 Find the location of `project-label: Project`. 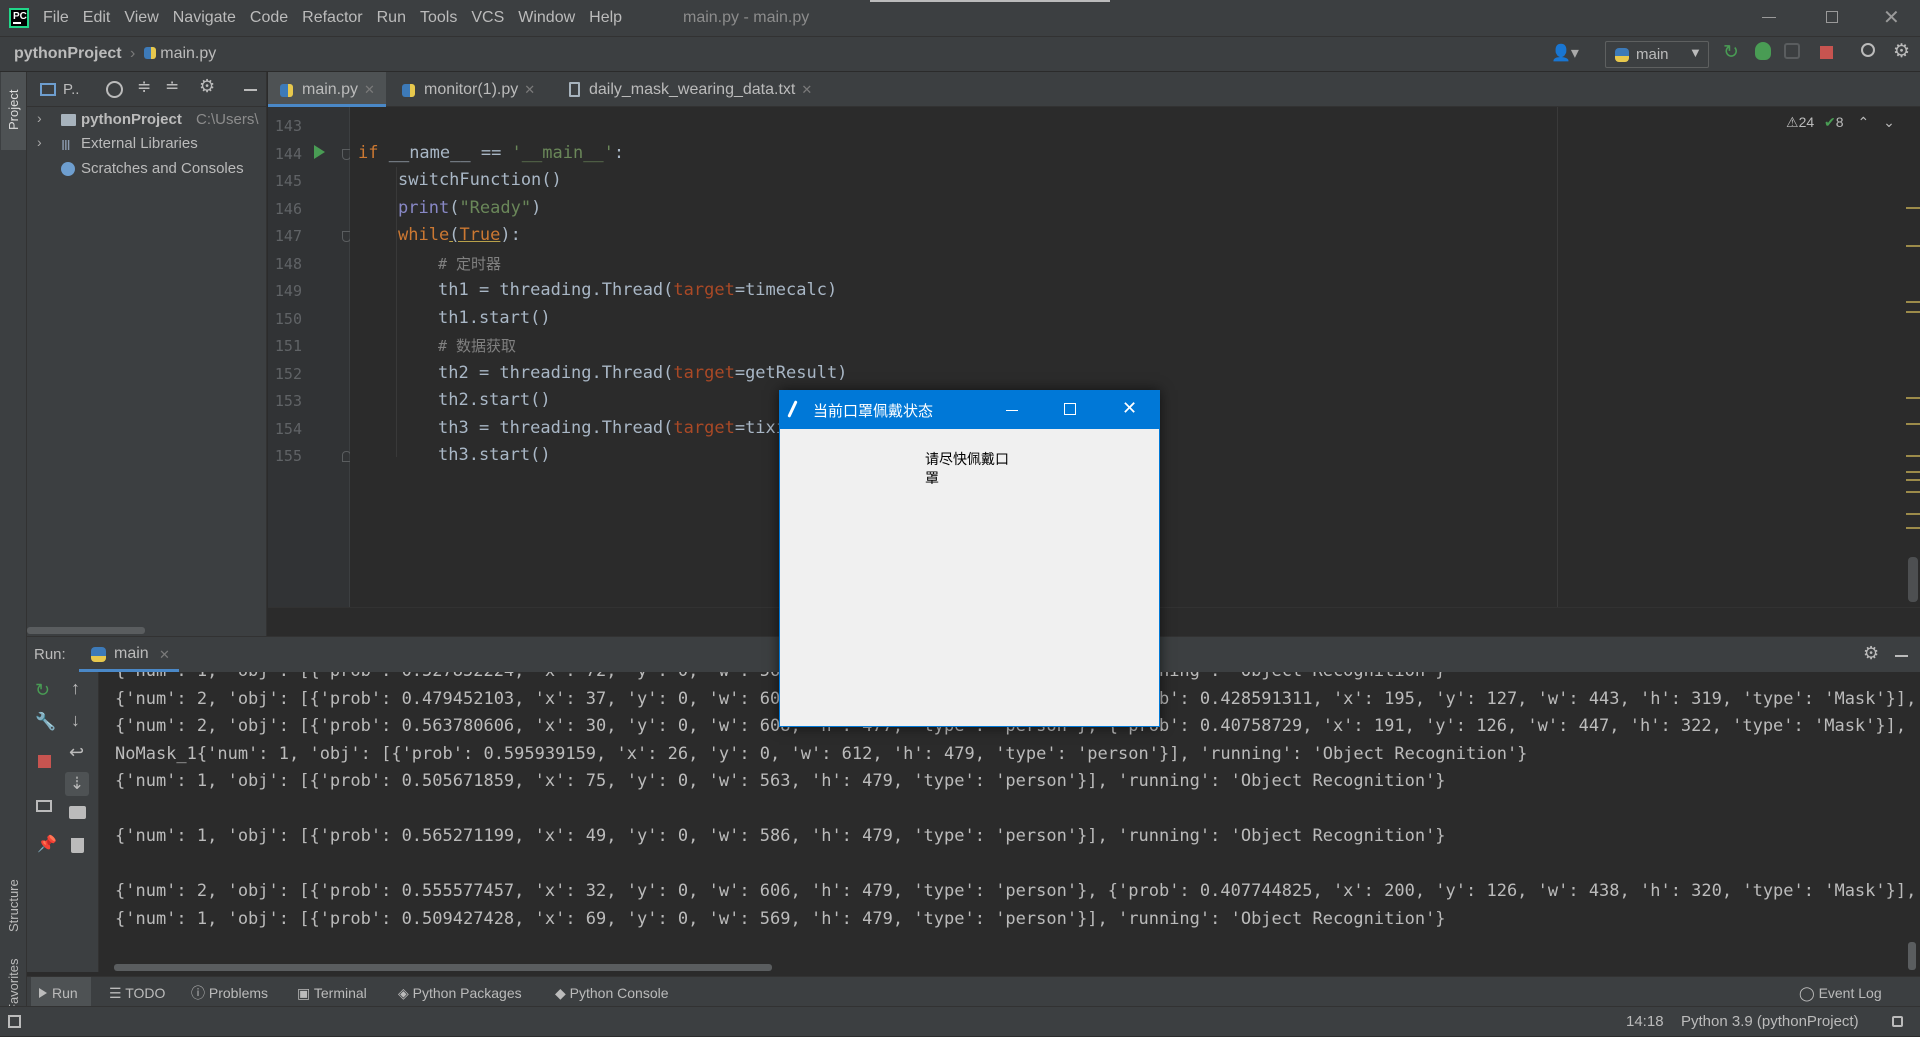

project-label: Project is located at coordinates (13, 109).